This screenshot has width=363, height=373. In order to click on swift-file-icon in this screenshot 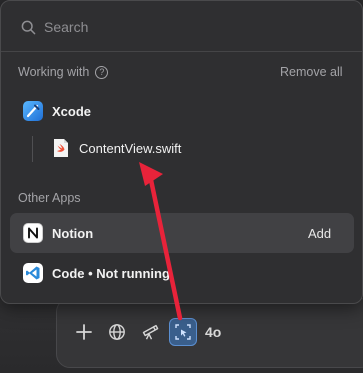, I will do `click(61, 148)`.